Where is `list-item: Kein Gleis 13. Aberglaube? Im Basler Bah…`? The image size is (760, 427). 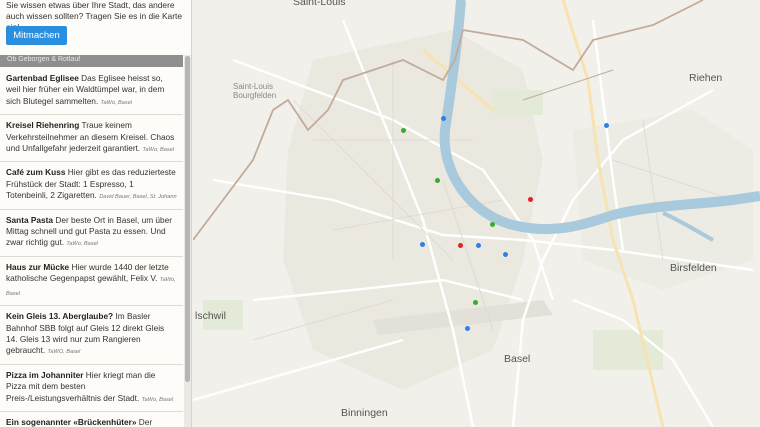 list-item: Kein Gleis 13. Aberglaube? Im Basler Bah… is located at coordinates (91, 335).